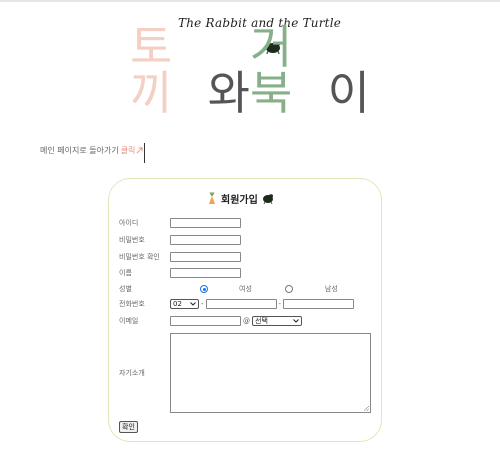 This screenshot has width=500, height=453. Describe the element at coordinates (267, 199) in the screenshot. I see `turtle-icon` at that location.